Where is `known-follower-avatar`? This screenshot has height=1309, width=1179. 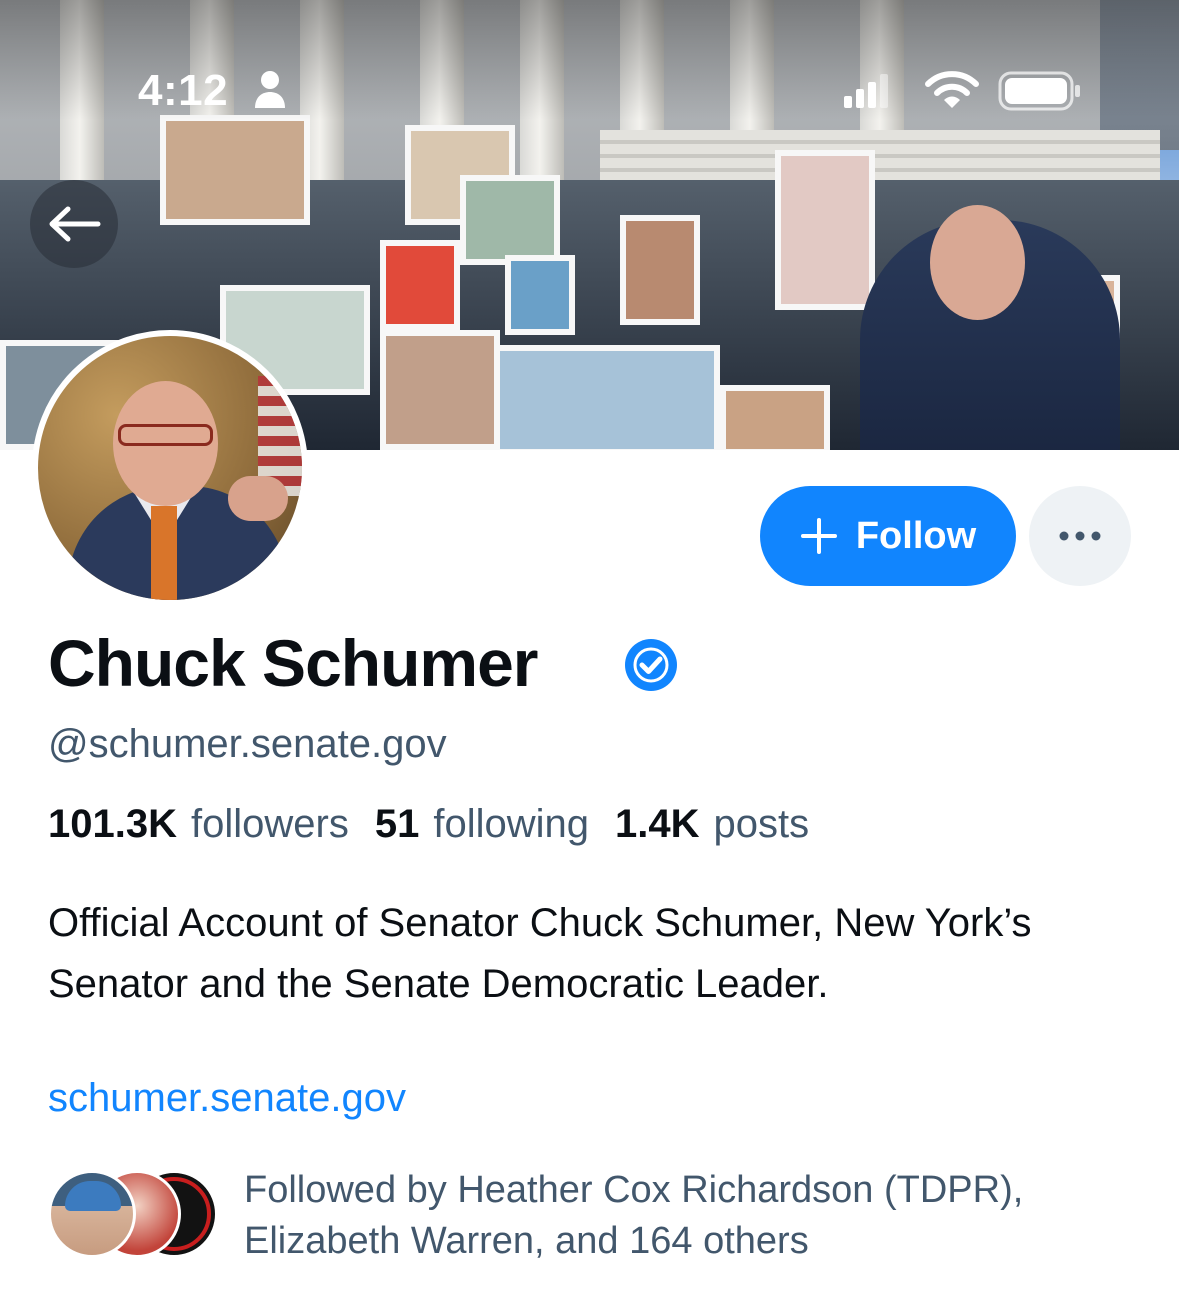 known-follower-avatar is located at coordinates (92, 1214).